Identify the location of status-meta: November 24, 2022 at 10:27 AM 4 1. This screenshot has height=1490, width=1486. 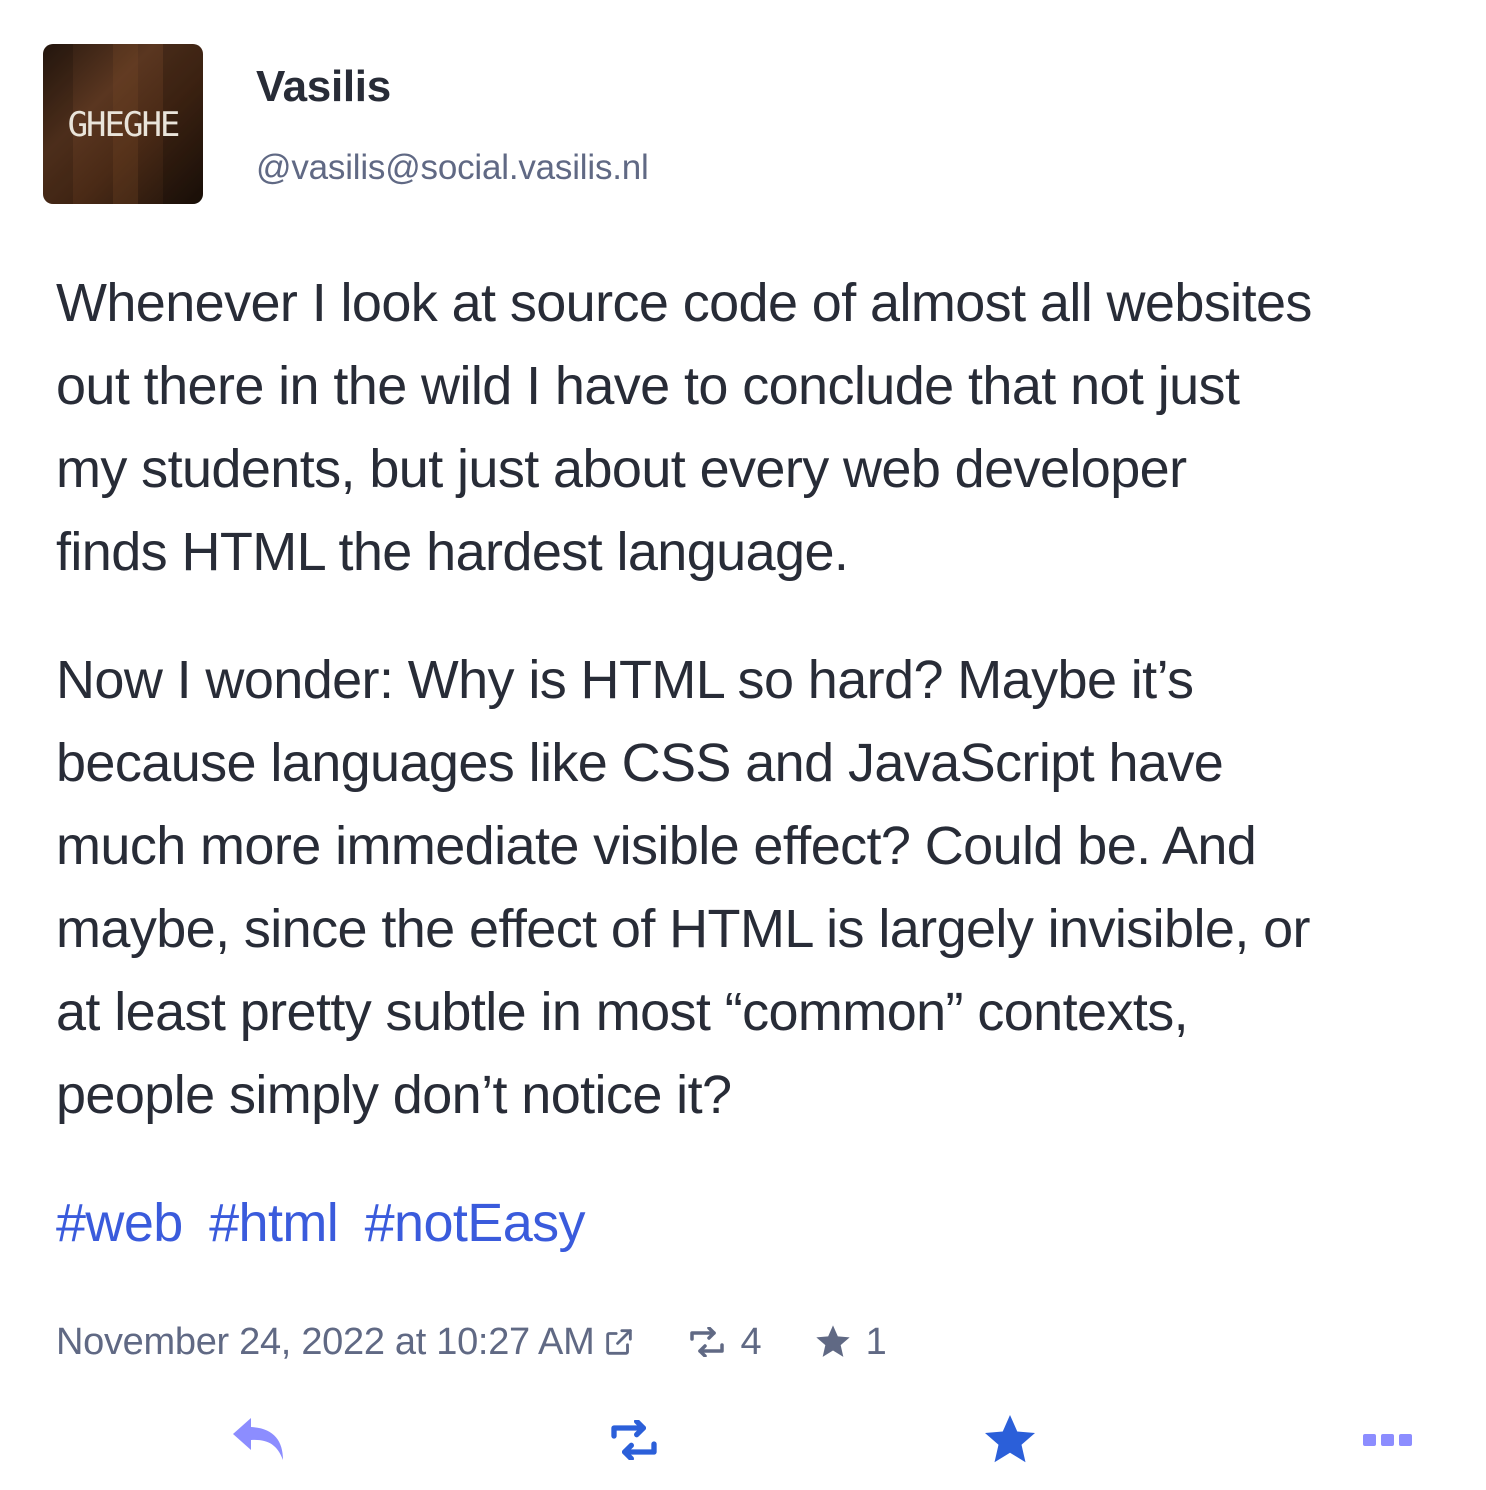
(471, 1342).